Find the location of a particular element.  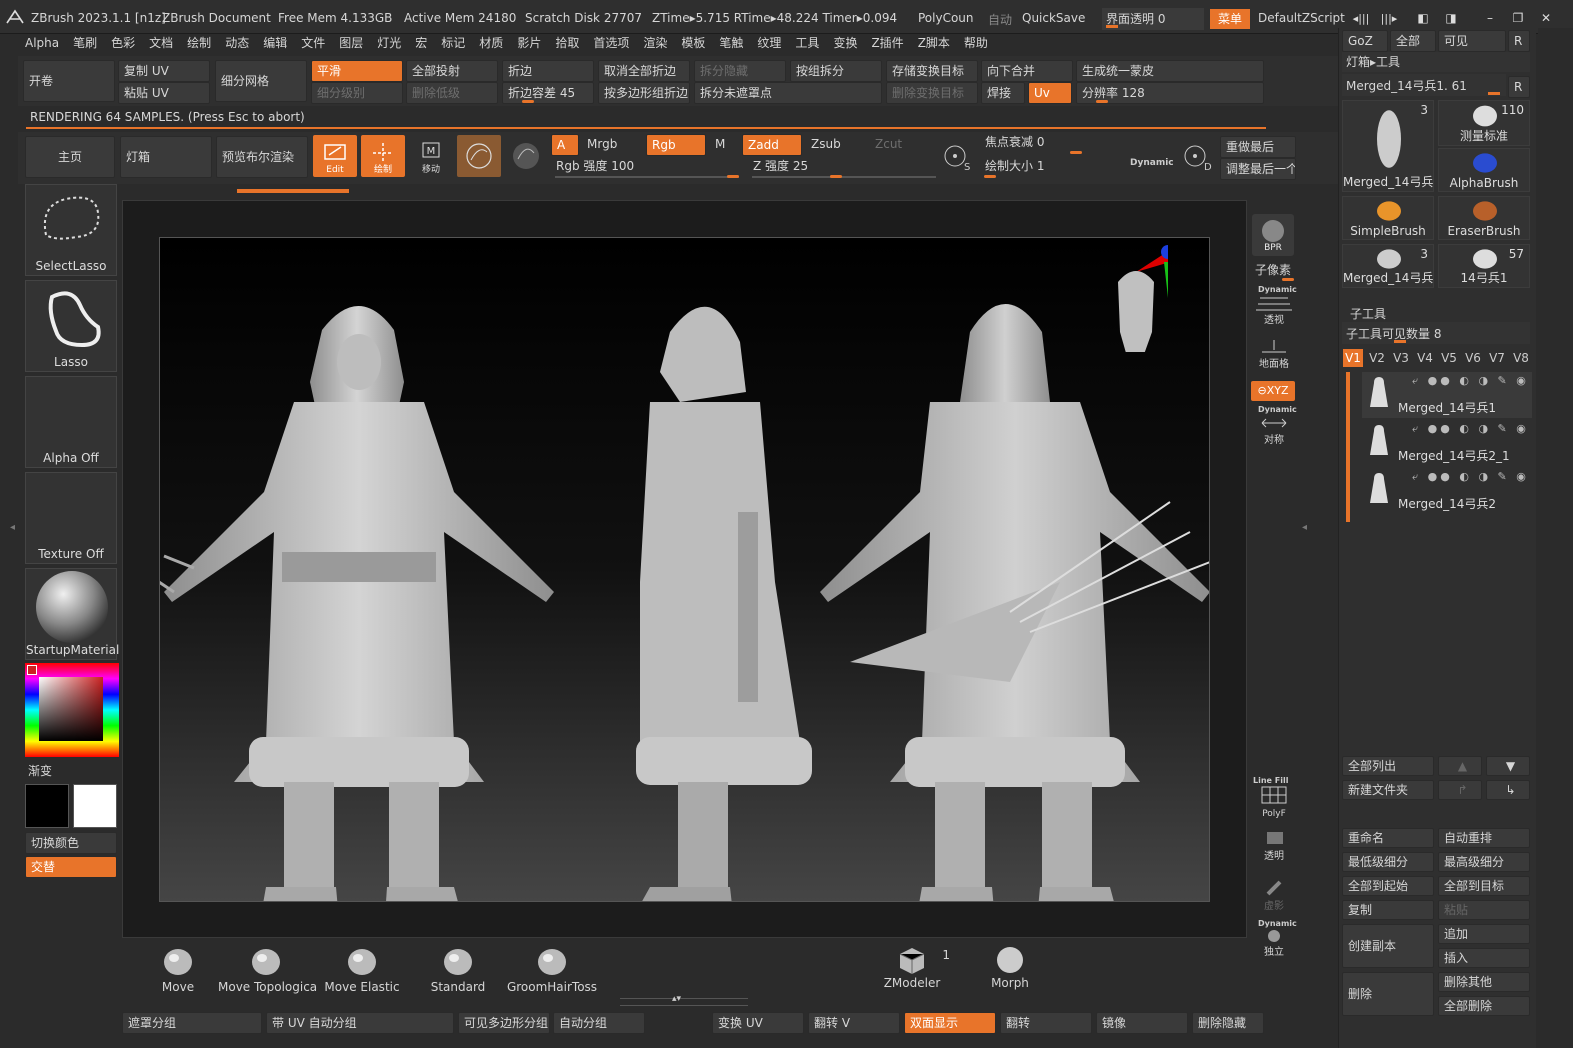

tool-thumb-1: 110 测量标准 is located at coordinates (1484, 123).